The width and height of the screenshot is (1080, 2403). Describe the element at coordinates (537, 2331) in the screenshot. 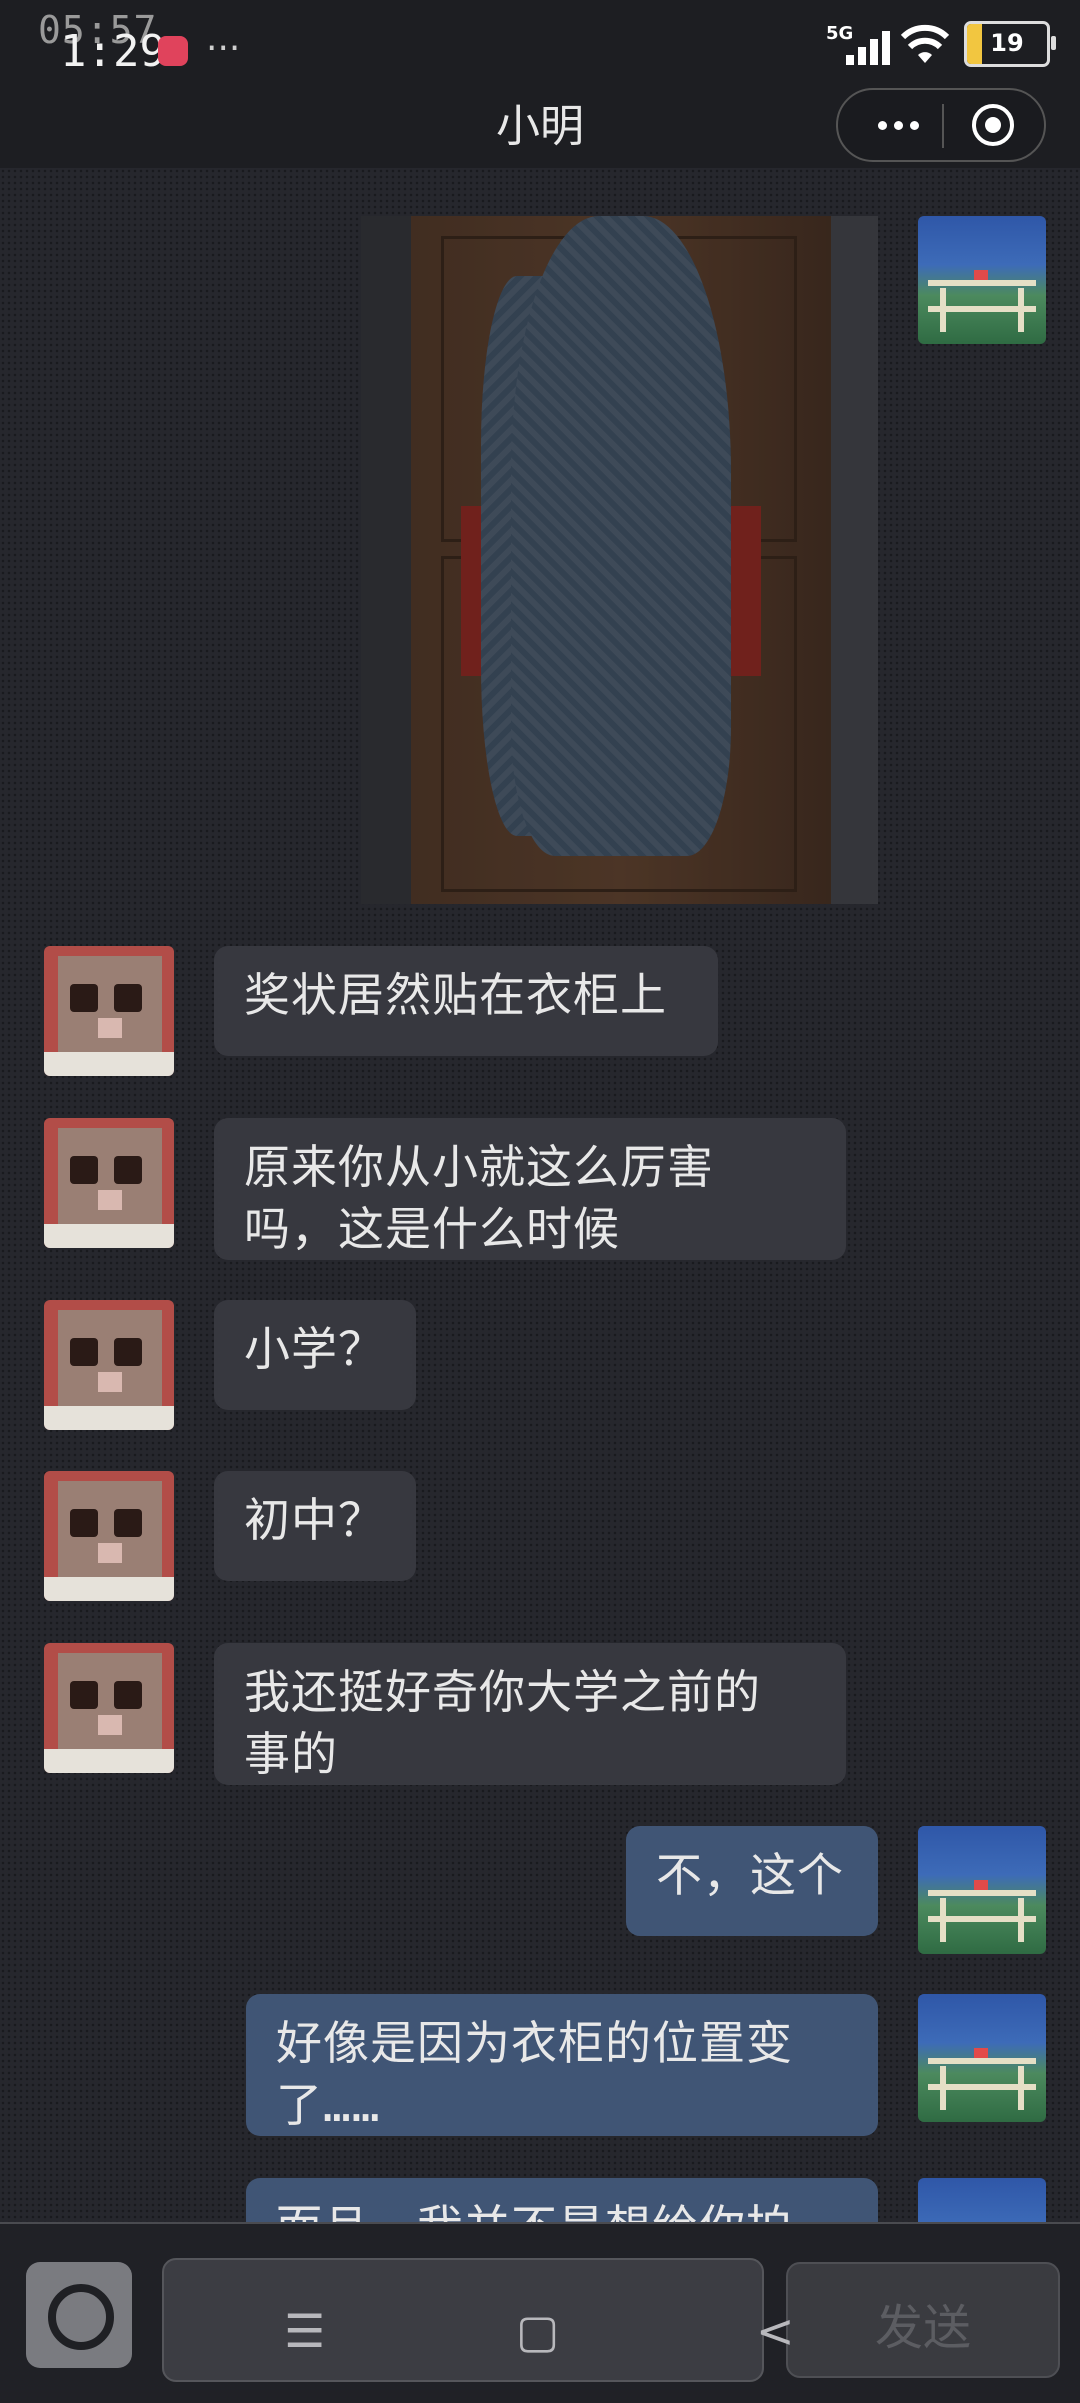

I see `nav-home-icon: ▢` at that location.